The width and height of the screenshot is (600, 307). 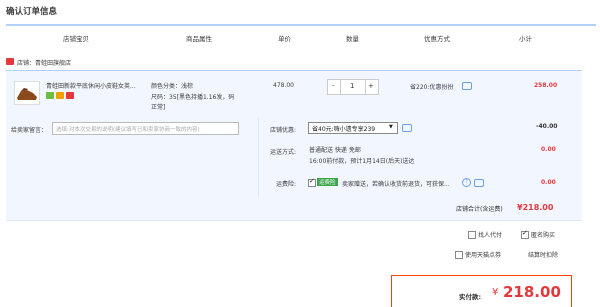 I want to click on memo-field: 选填:对本次交易的说明(建议填写已和卖家协商一致的内容), so click(x=145, y=128).